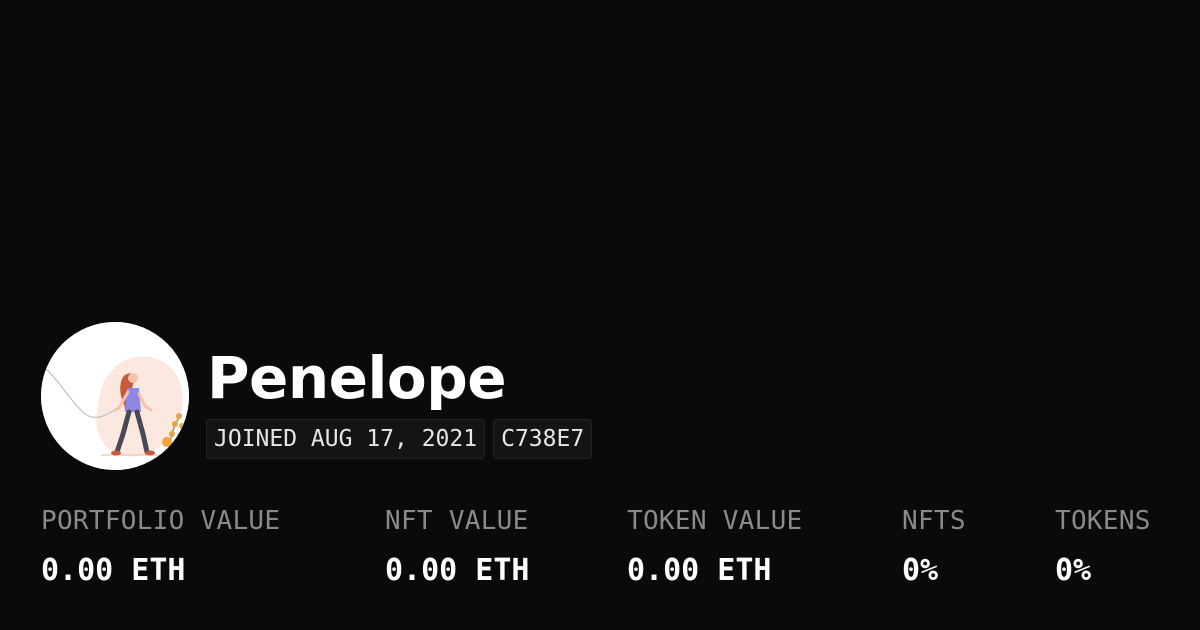  What do you see at coordinates (715, 546) in the screenshot?
I see `stat-token-value: TOKEN VALUE 0.00 ETH` at bounding box center [715, 546].